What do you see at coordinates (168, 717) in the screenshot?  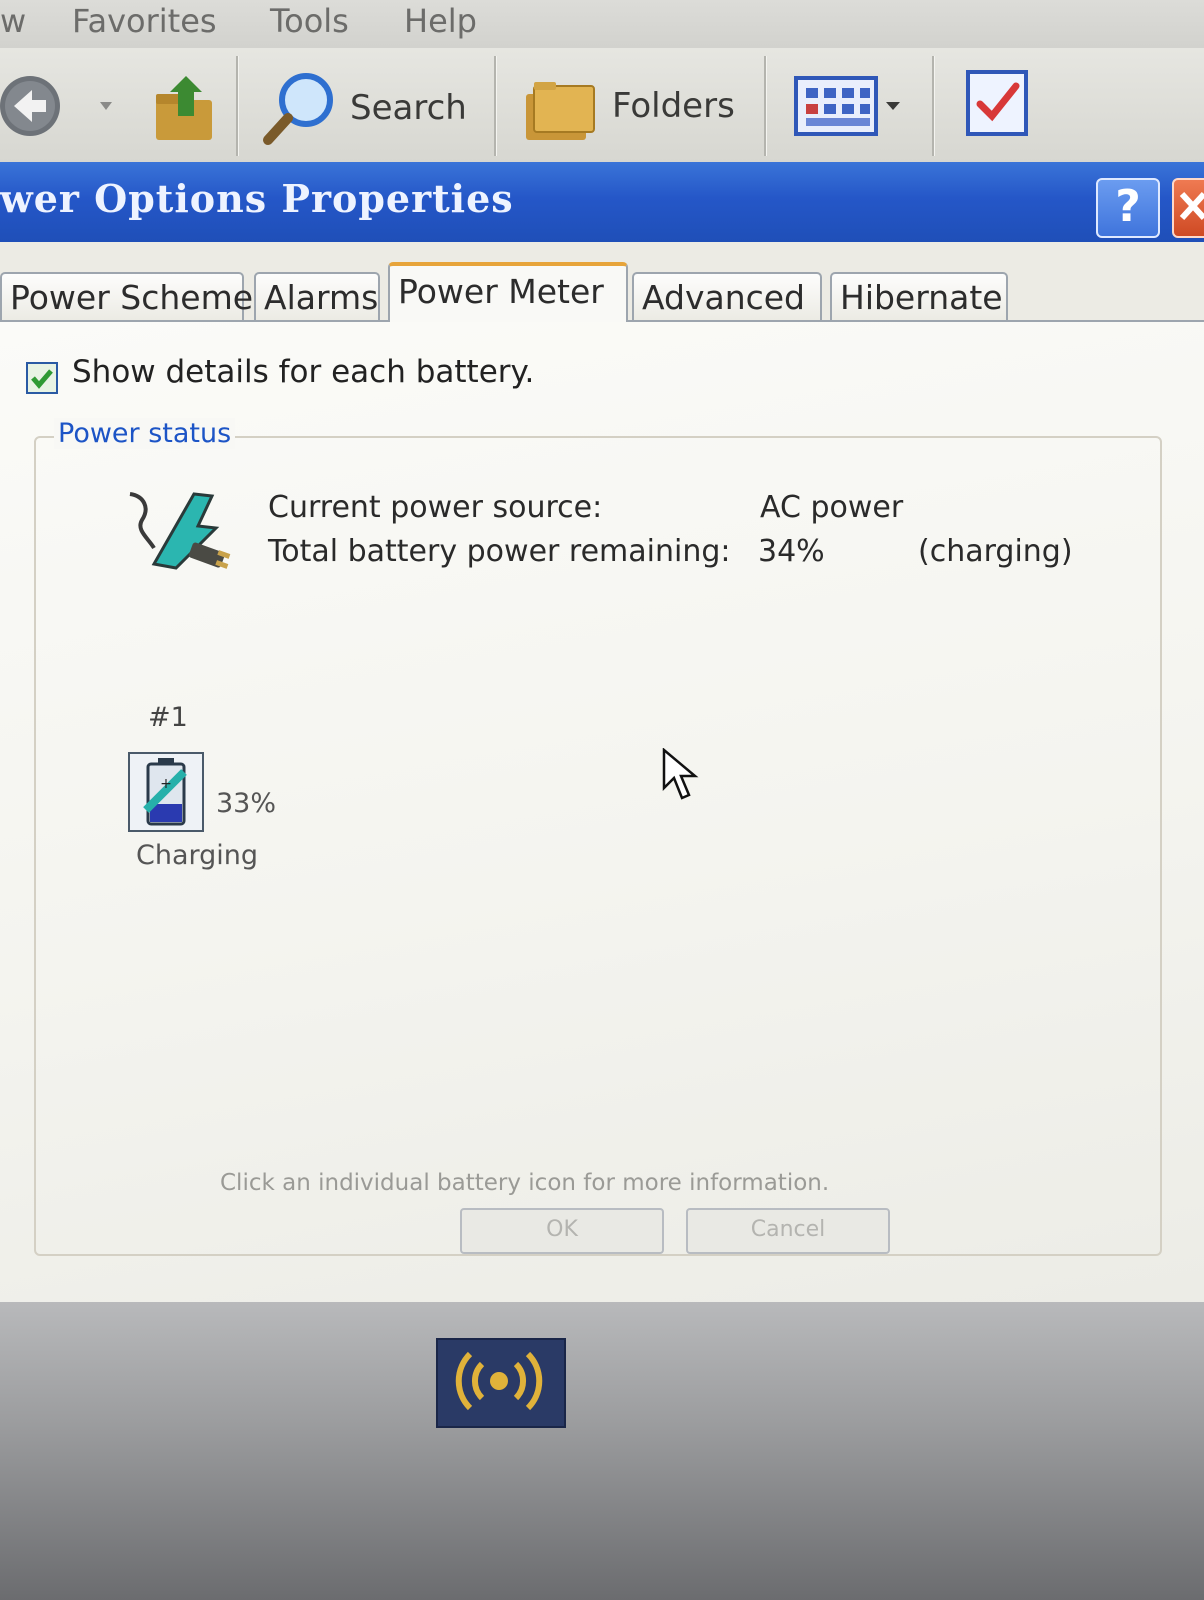 I see `battery-number: #1` at bounding box center [168, 717].